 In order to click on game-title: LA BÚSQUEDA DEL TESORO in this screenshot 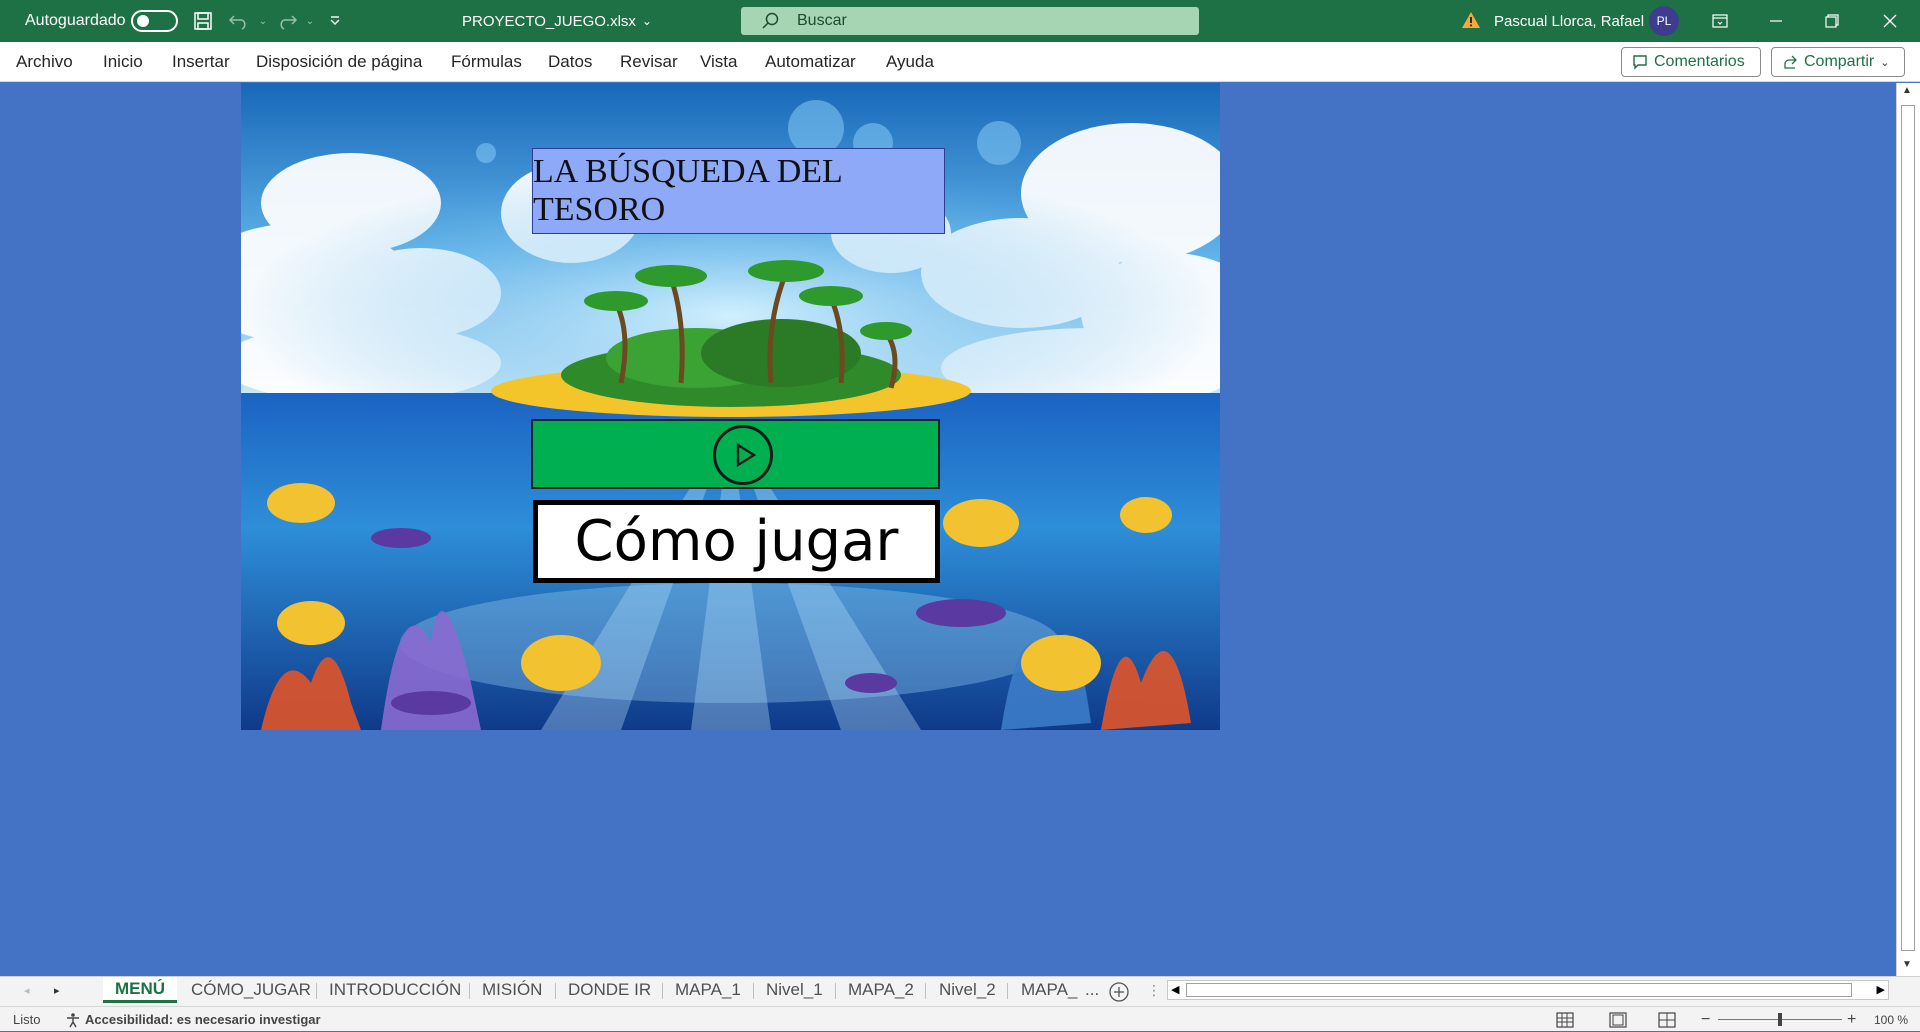, I will do `click(738, 191)`.